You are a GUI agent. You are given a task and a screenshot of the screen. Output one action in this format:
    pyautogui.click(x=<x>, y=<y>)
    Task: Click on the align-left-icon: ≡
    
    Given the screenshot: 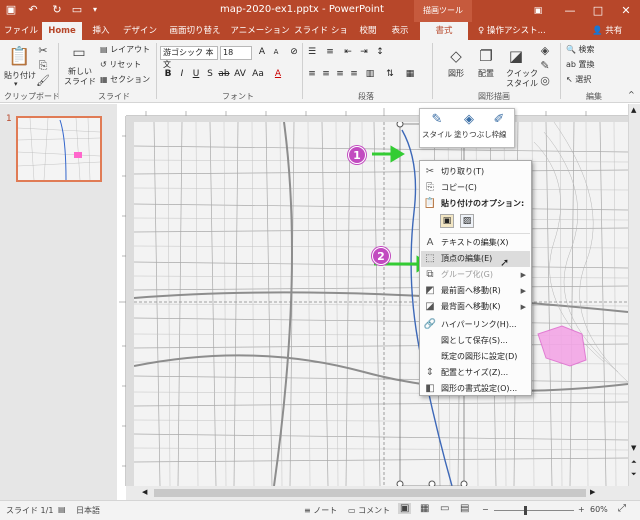 What is the action you would take?
    pyautogui.click(x=312, y=74)
    